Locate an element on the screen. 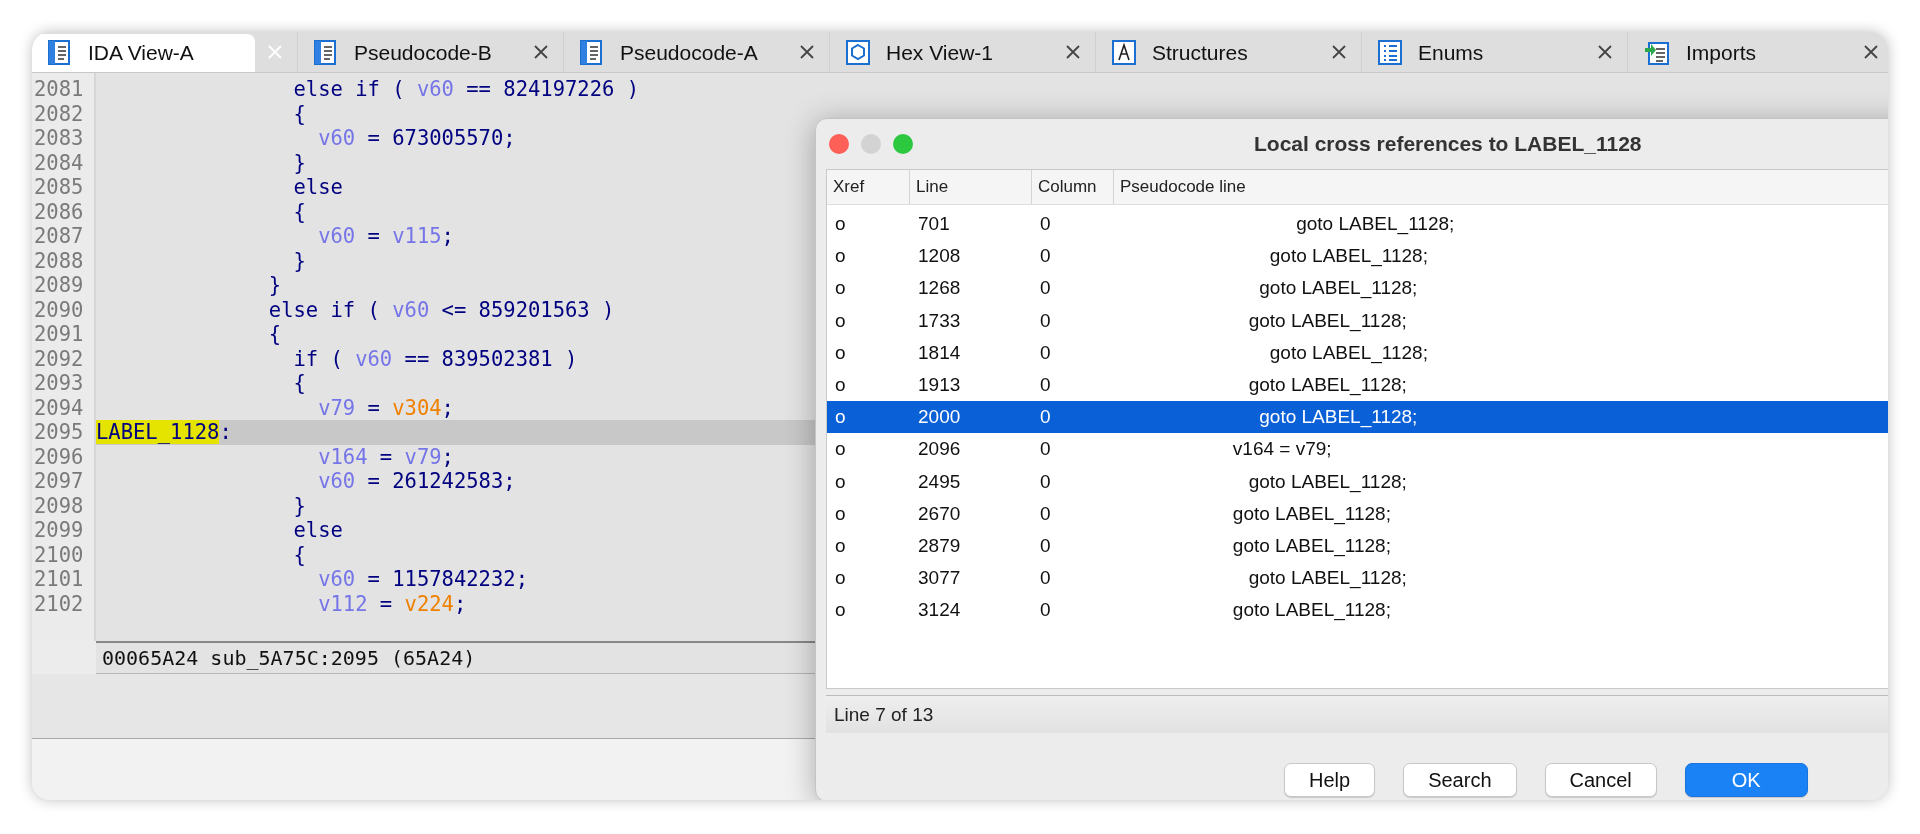  tab: Structures is located at coordinates (1207, 53).